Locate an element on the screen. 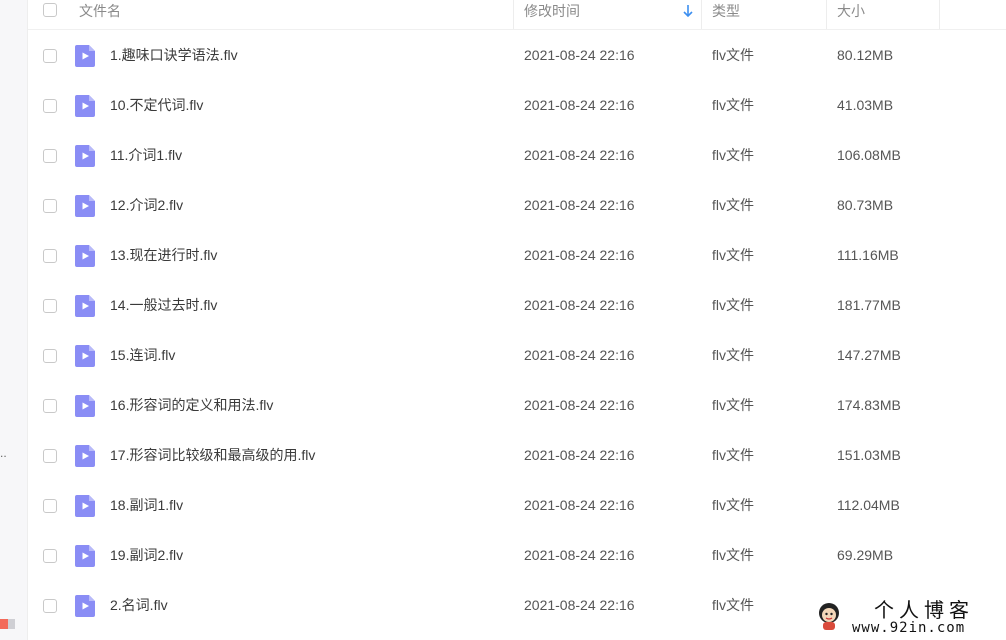  header-size: 大小 is located at coordinates (851, 14).